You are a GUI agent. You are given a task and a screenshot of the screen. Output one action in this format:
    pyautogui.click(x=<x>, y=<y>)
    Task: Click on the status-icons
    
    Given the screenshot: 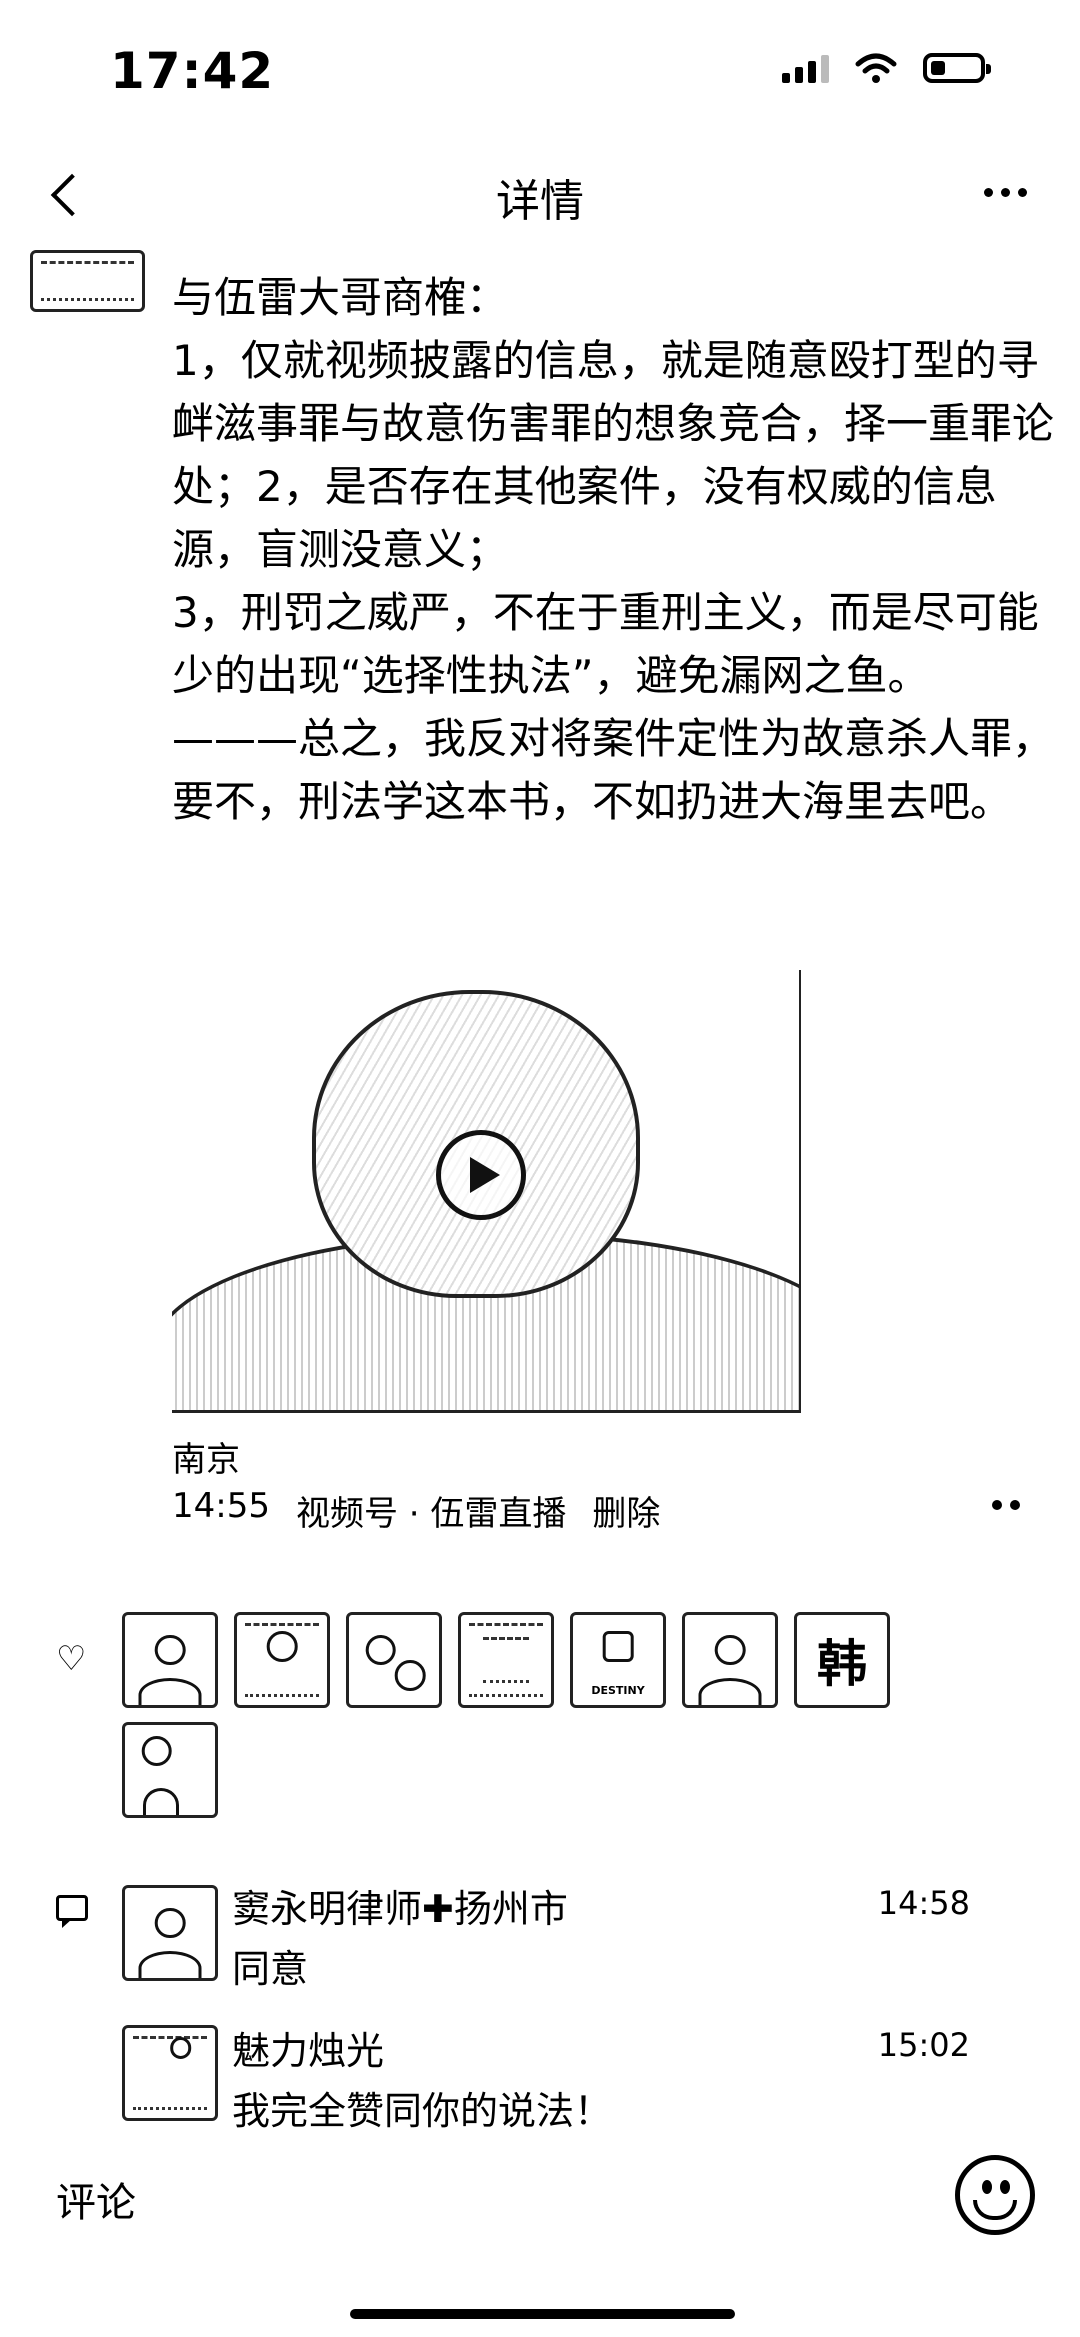 What is the action you would take?
    pyautogui.click(x=886, y=68)
    